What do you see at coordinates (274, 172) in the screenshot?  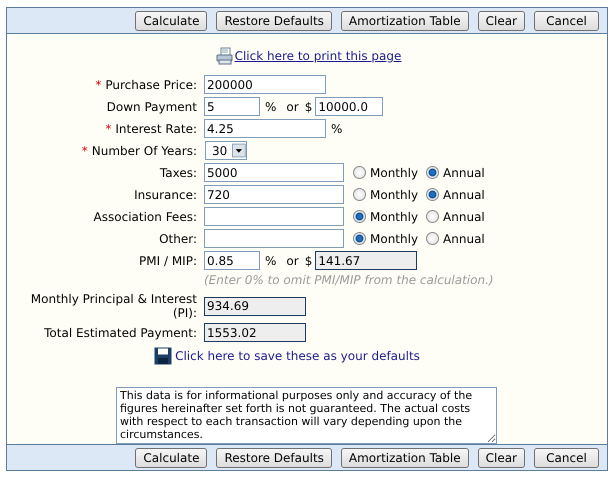 I see `input-field: 5000` at bounding box center [274, 172].